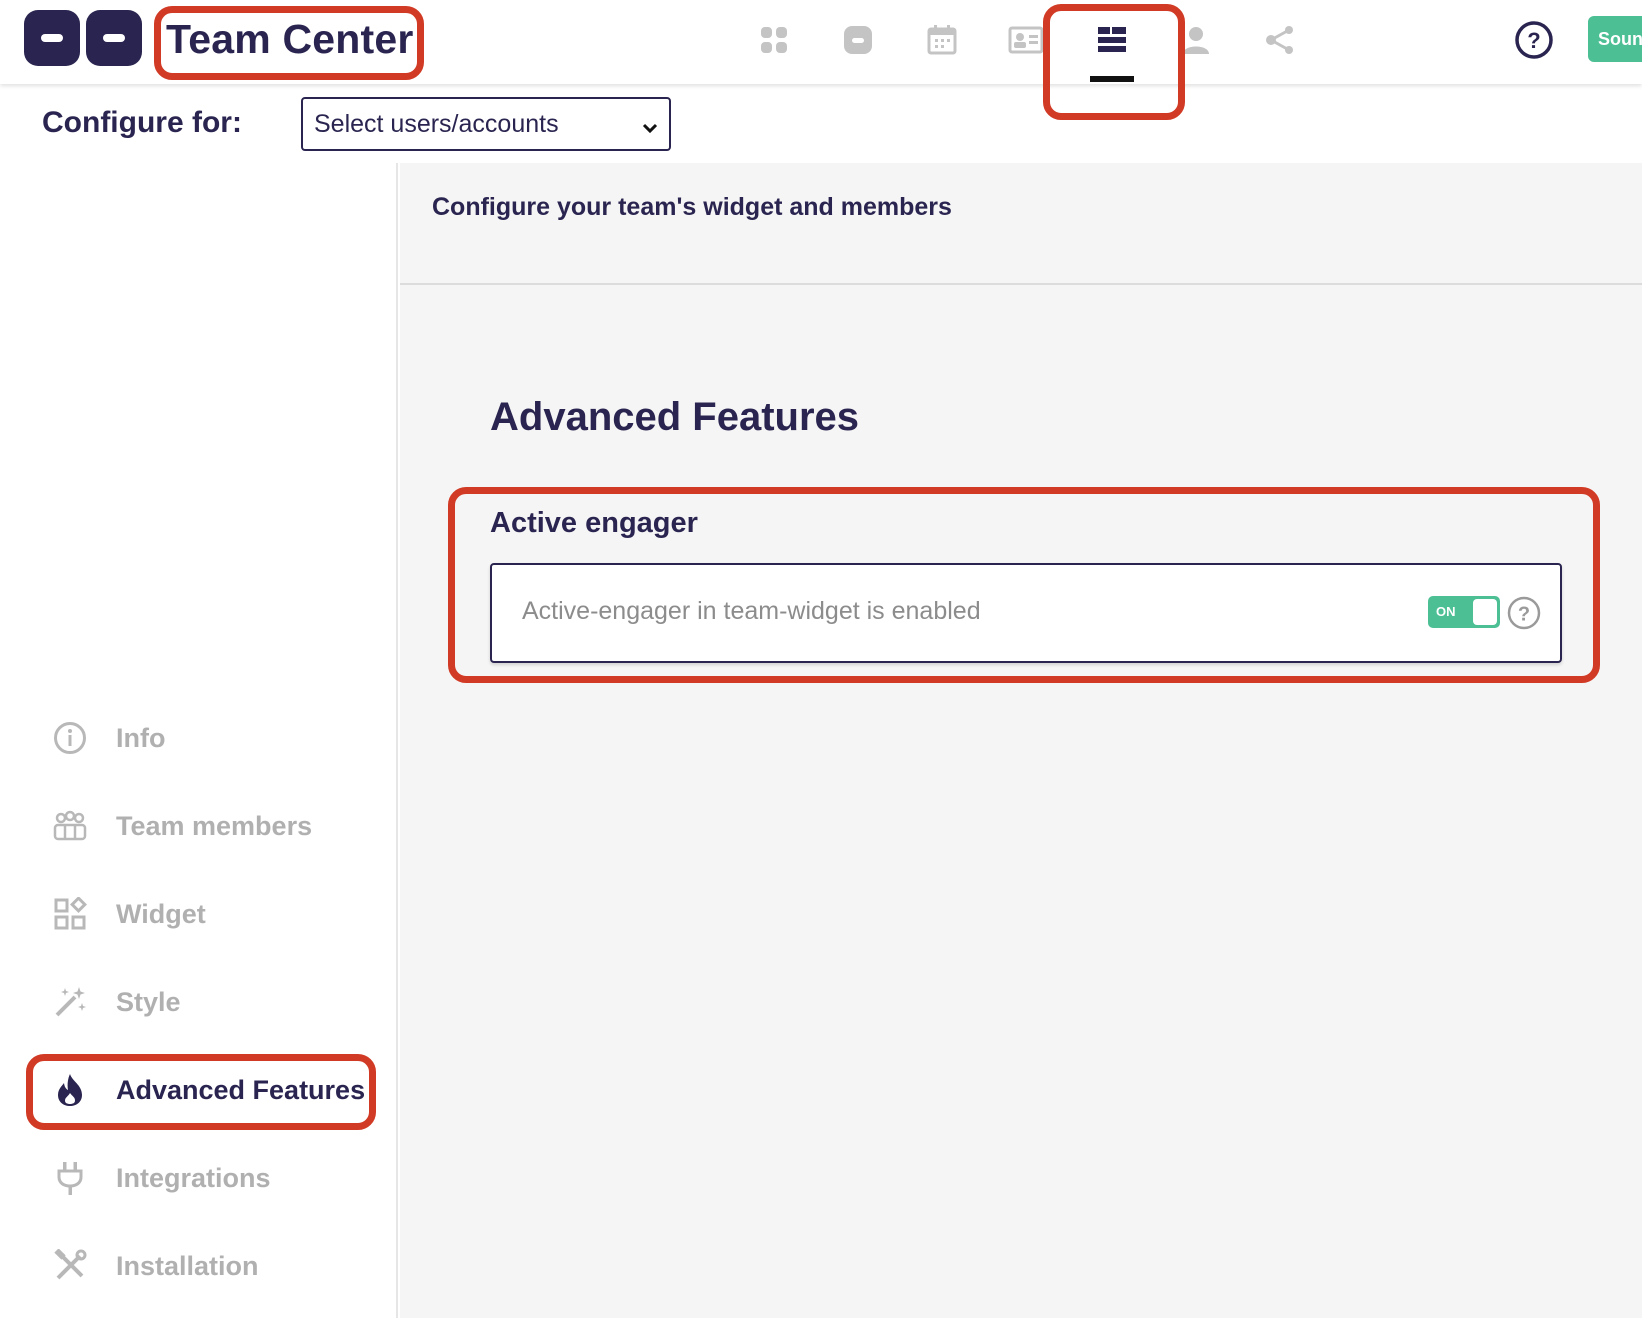 The image size is (1642, 1318). What do you see at coordinates (942, 40) in the screenshot?
I see `calendar-icon` at bounding box center [942, 40].